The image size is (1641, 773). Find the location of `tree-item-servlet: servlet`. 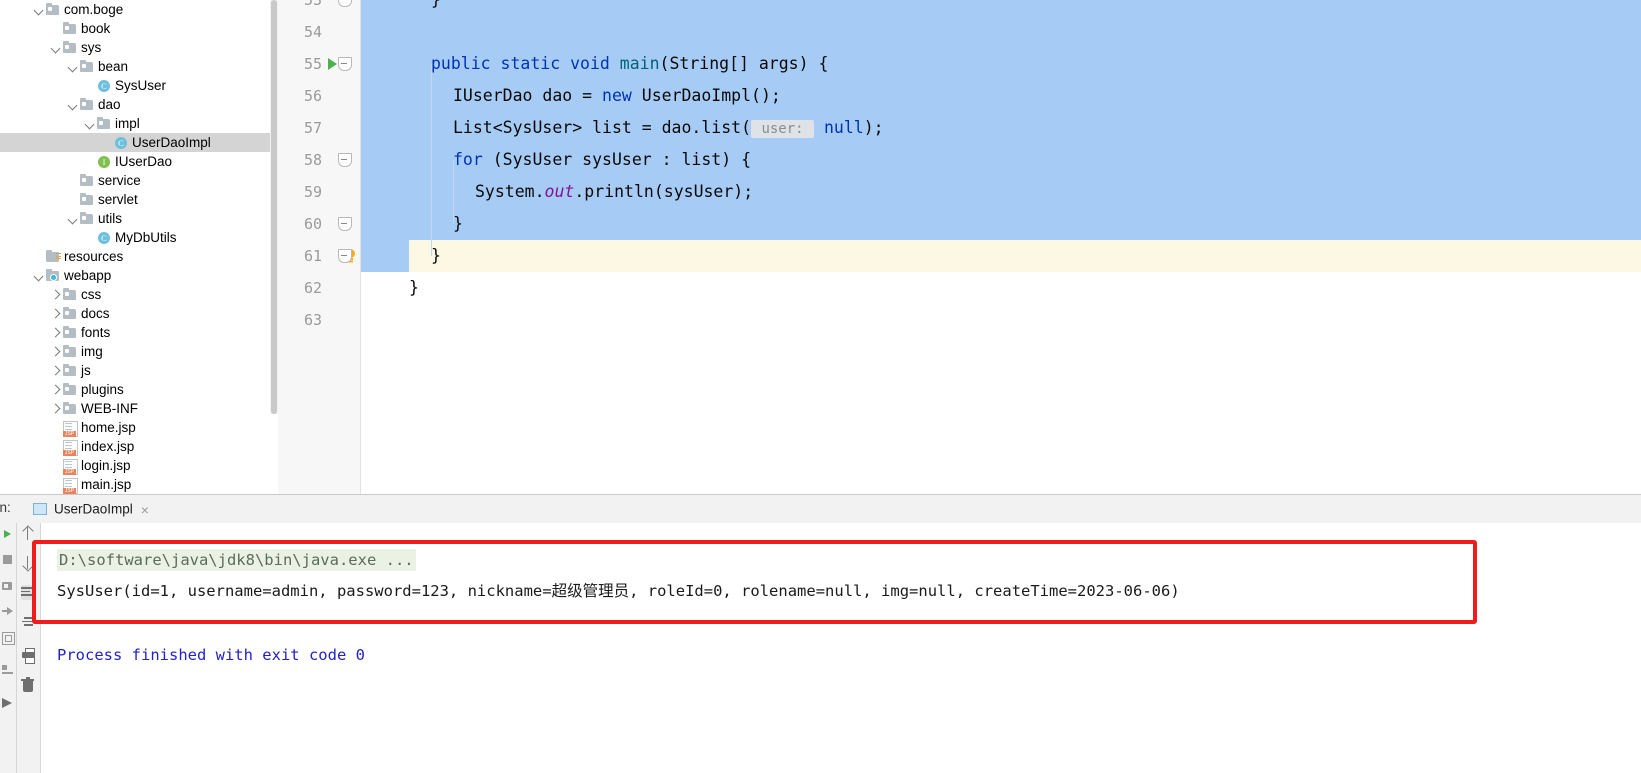

tree-item-servlet: servlet is located at coordinates (139, 199).